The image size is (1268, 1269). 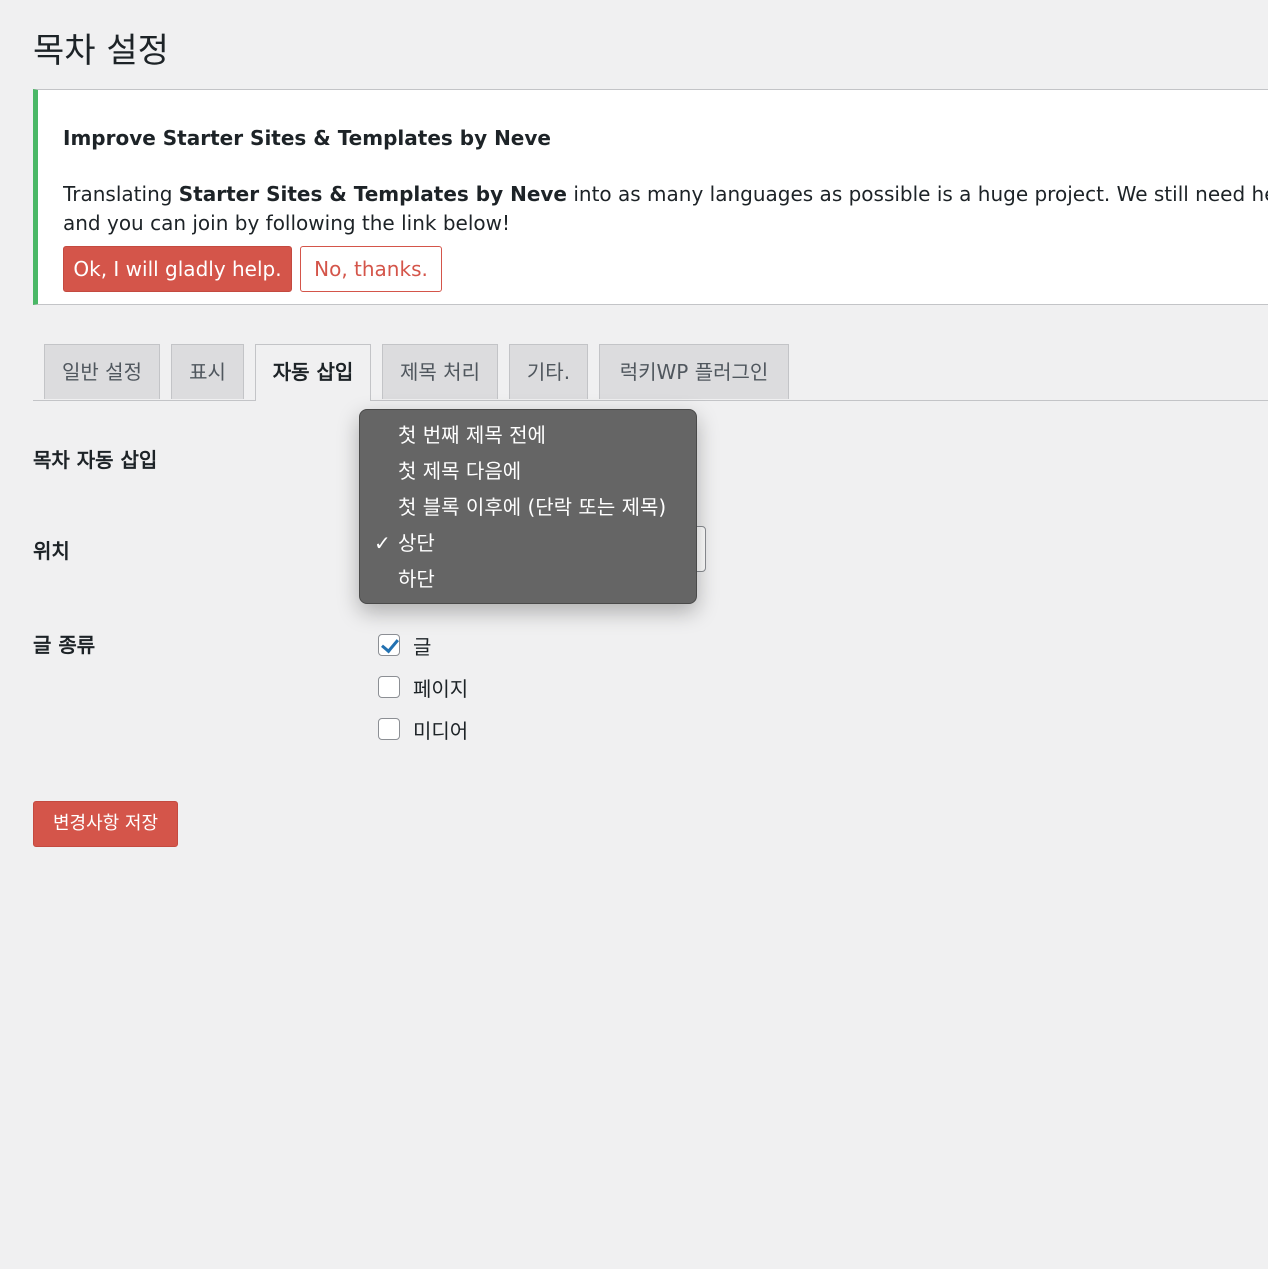 What do you see at coordinates (441, 688) in the screenshot?
I see `post-type-page-label: 페이지` at bounding box center [441, 688].